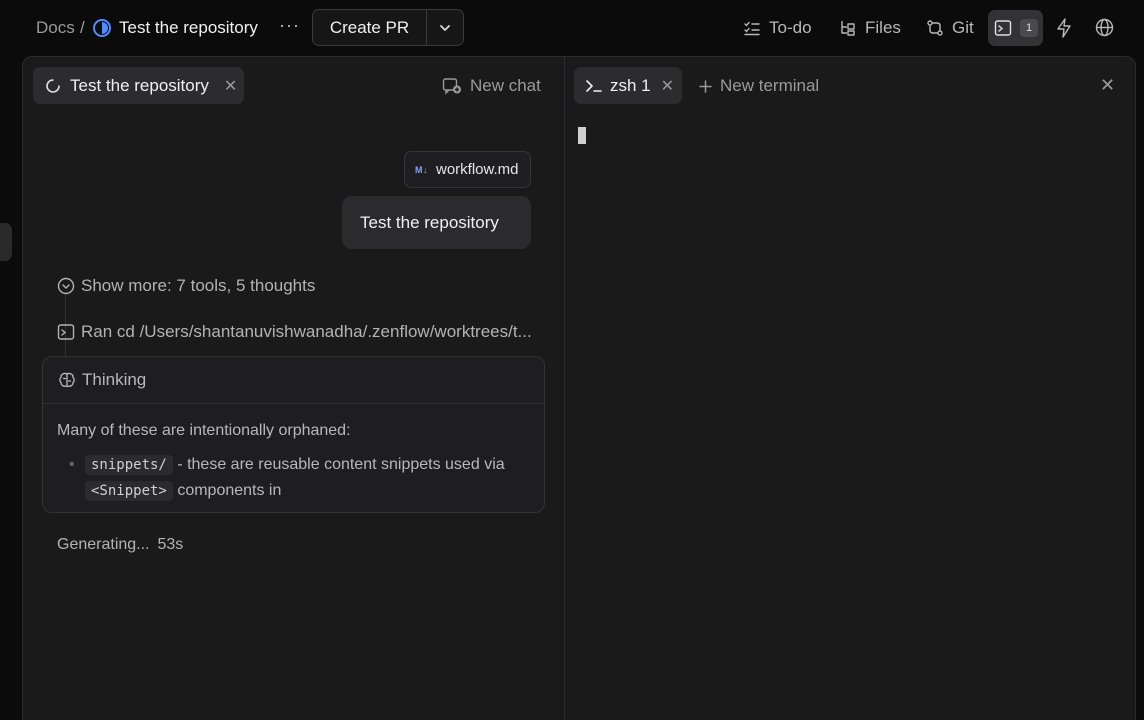 This screenshot has width=1144, height=720. What do you see at coordinates (950, 28) in the screenshot?
I see `git-button: Git` at bounding box center [950, 28].